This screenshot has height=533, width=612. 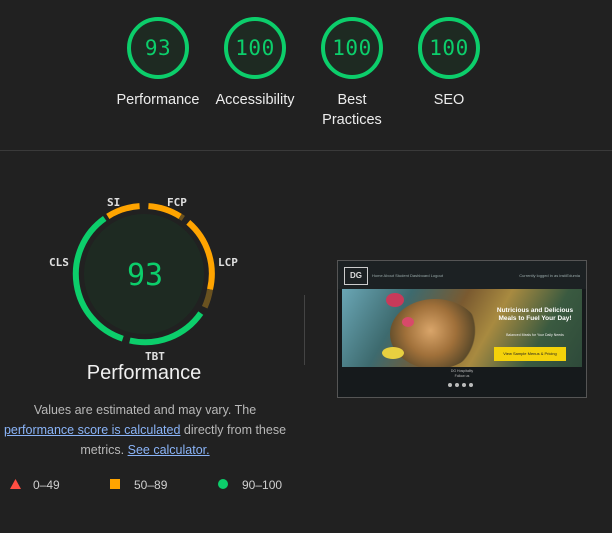 I want to click on section-divider, so click(x=306, y=150).